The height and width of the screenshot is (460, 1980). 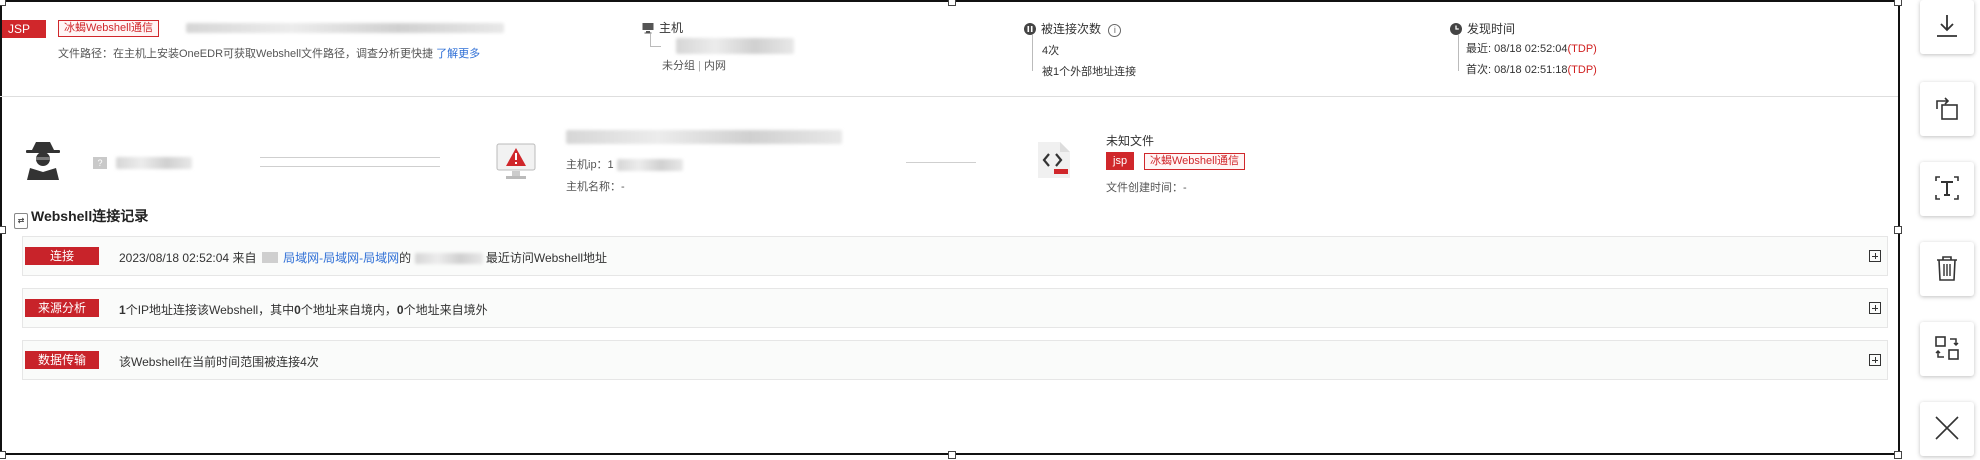 What do you see at coordinates (1195, 161) in the screenshot?
I see `file-threat-tag: 冰蝎Webshell通信` at bounding box center [1195, 161].